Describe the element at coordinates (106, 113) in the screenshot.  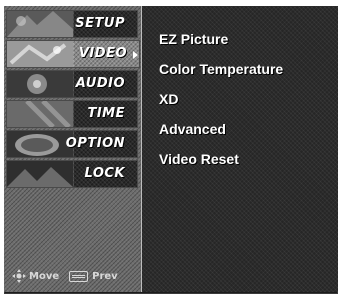
I see `sidebar-item-label: TIME` at that location.